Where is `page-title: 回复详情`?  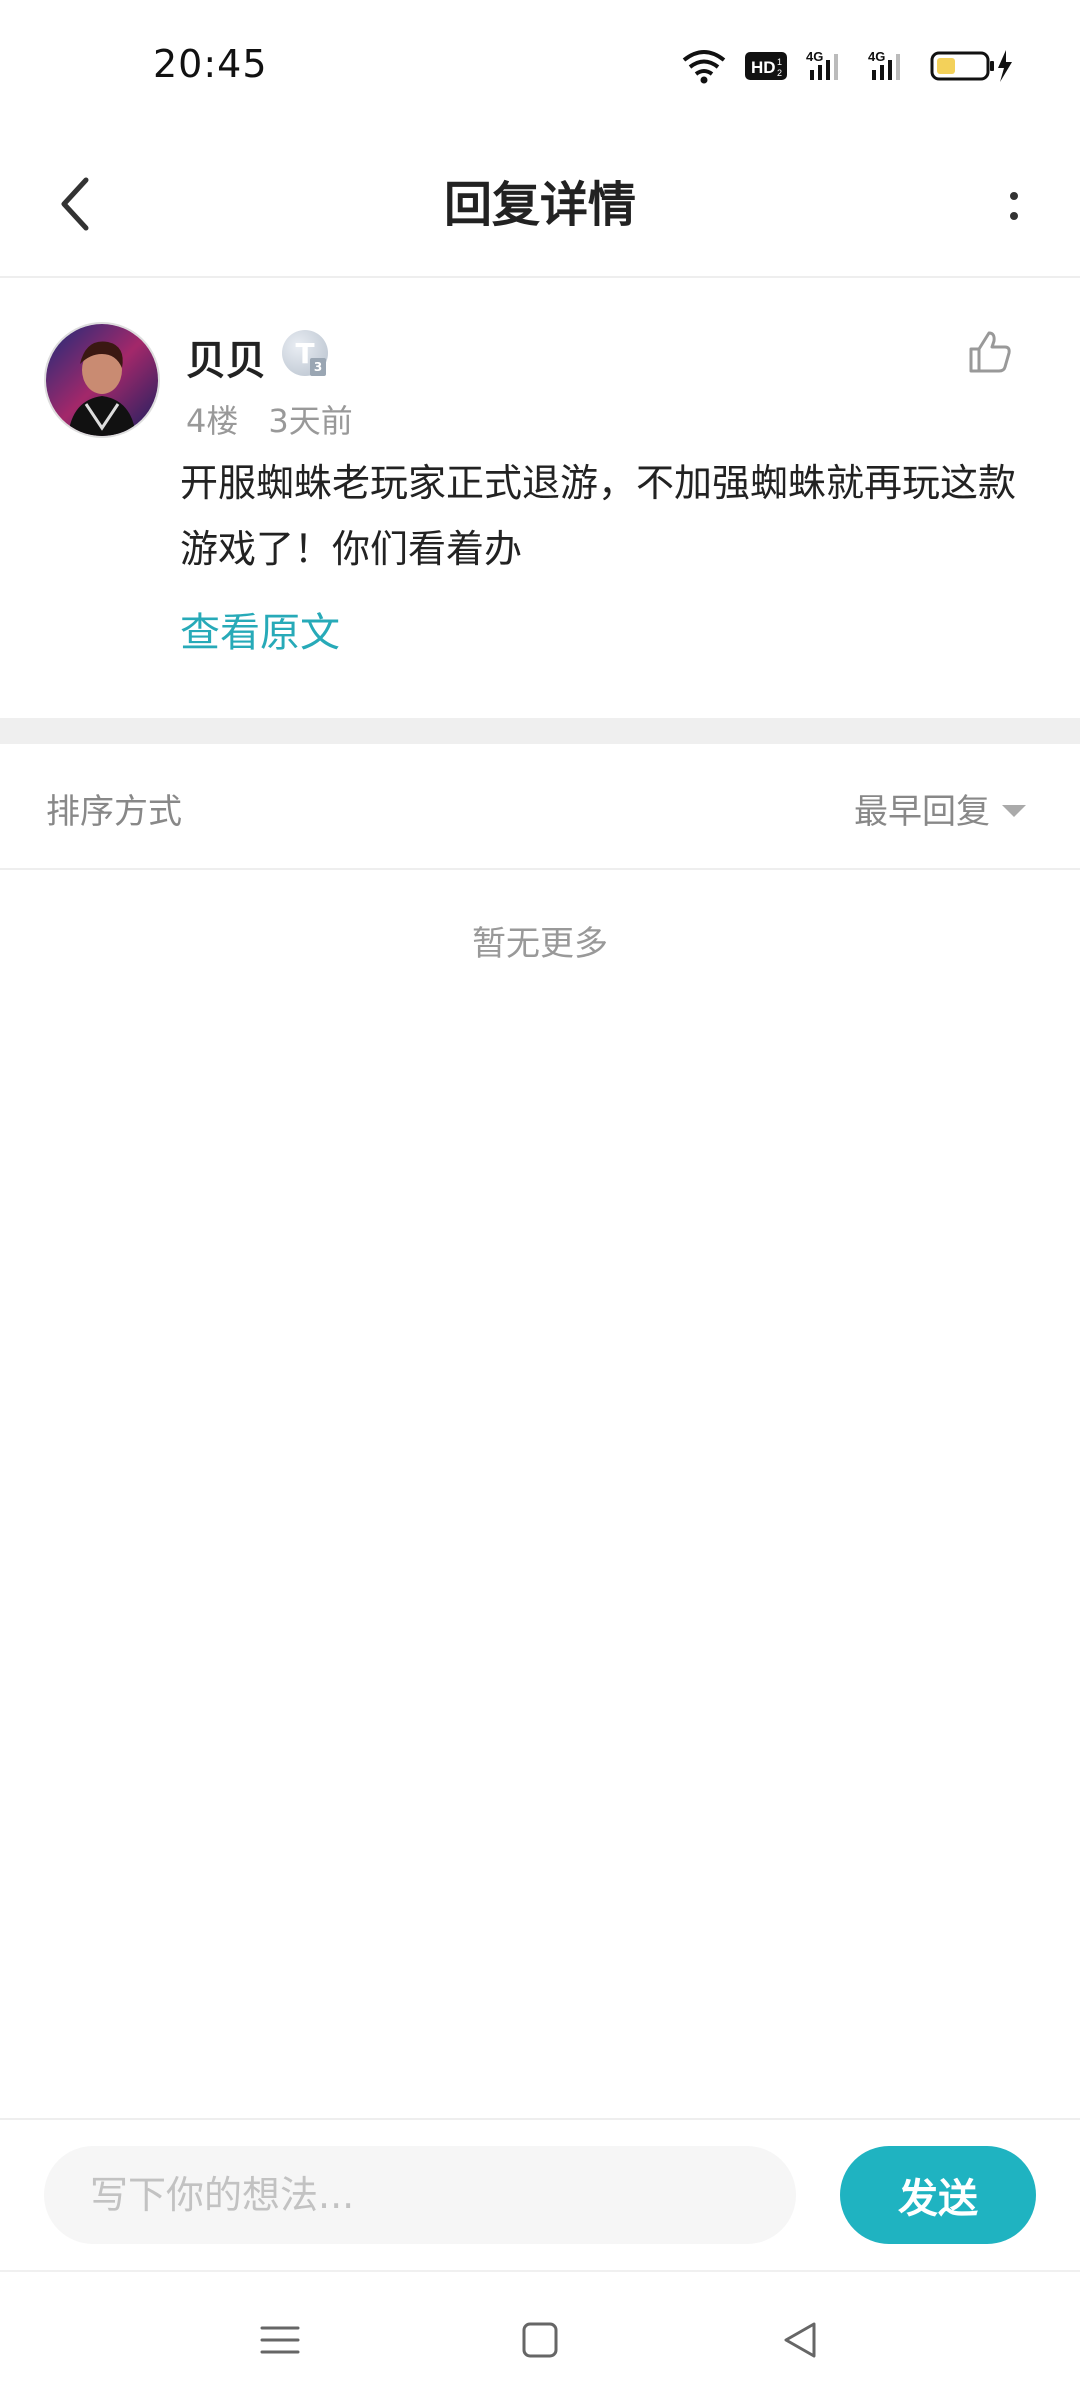 page-title: 回复详情 is located at coordinates (539, 205).